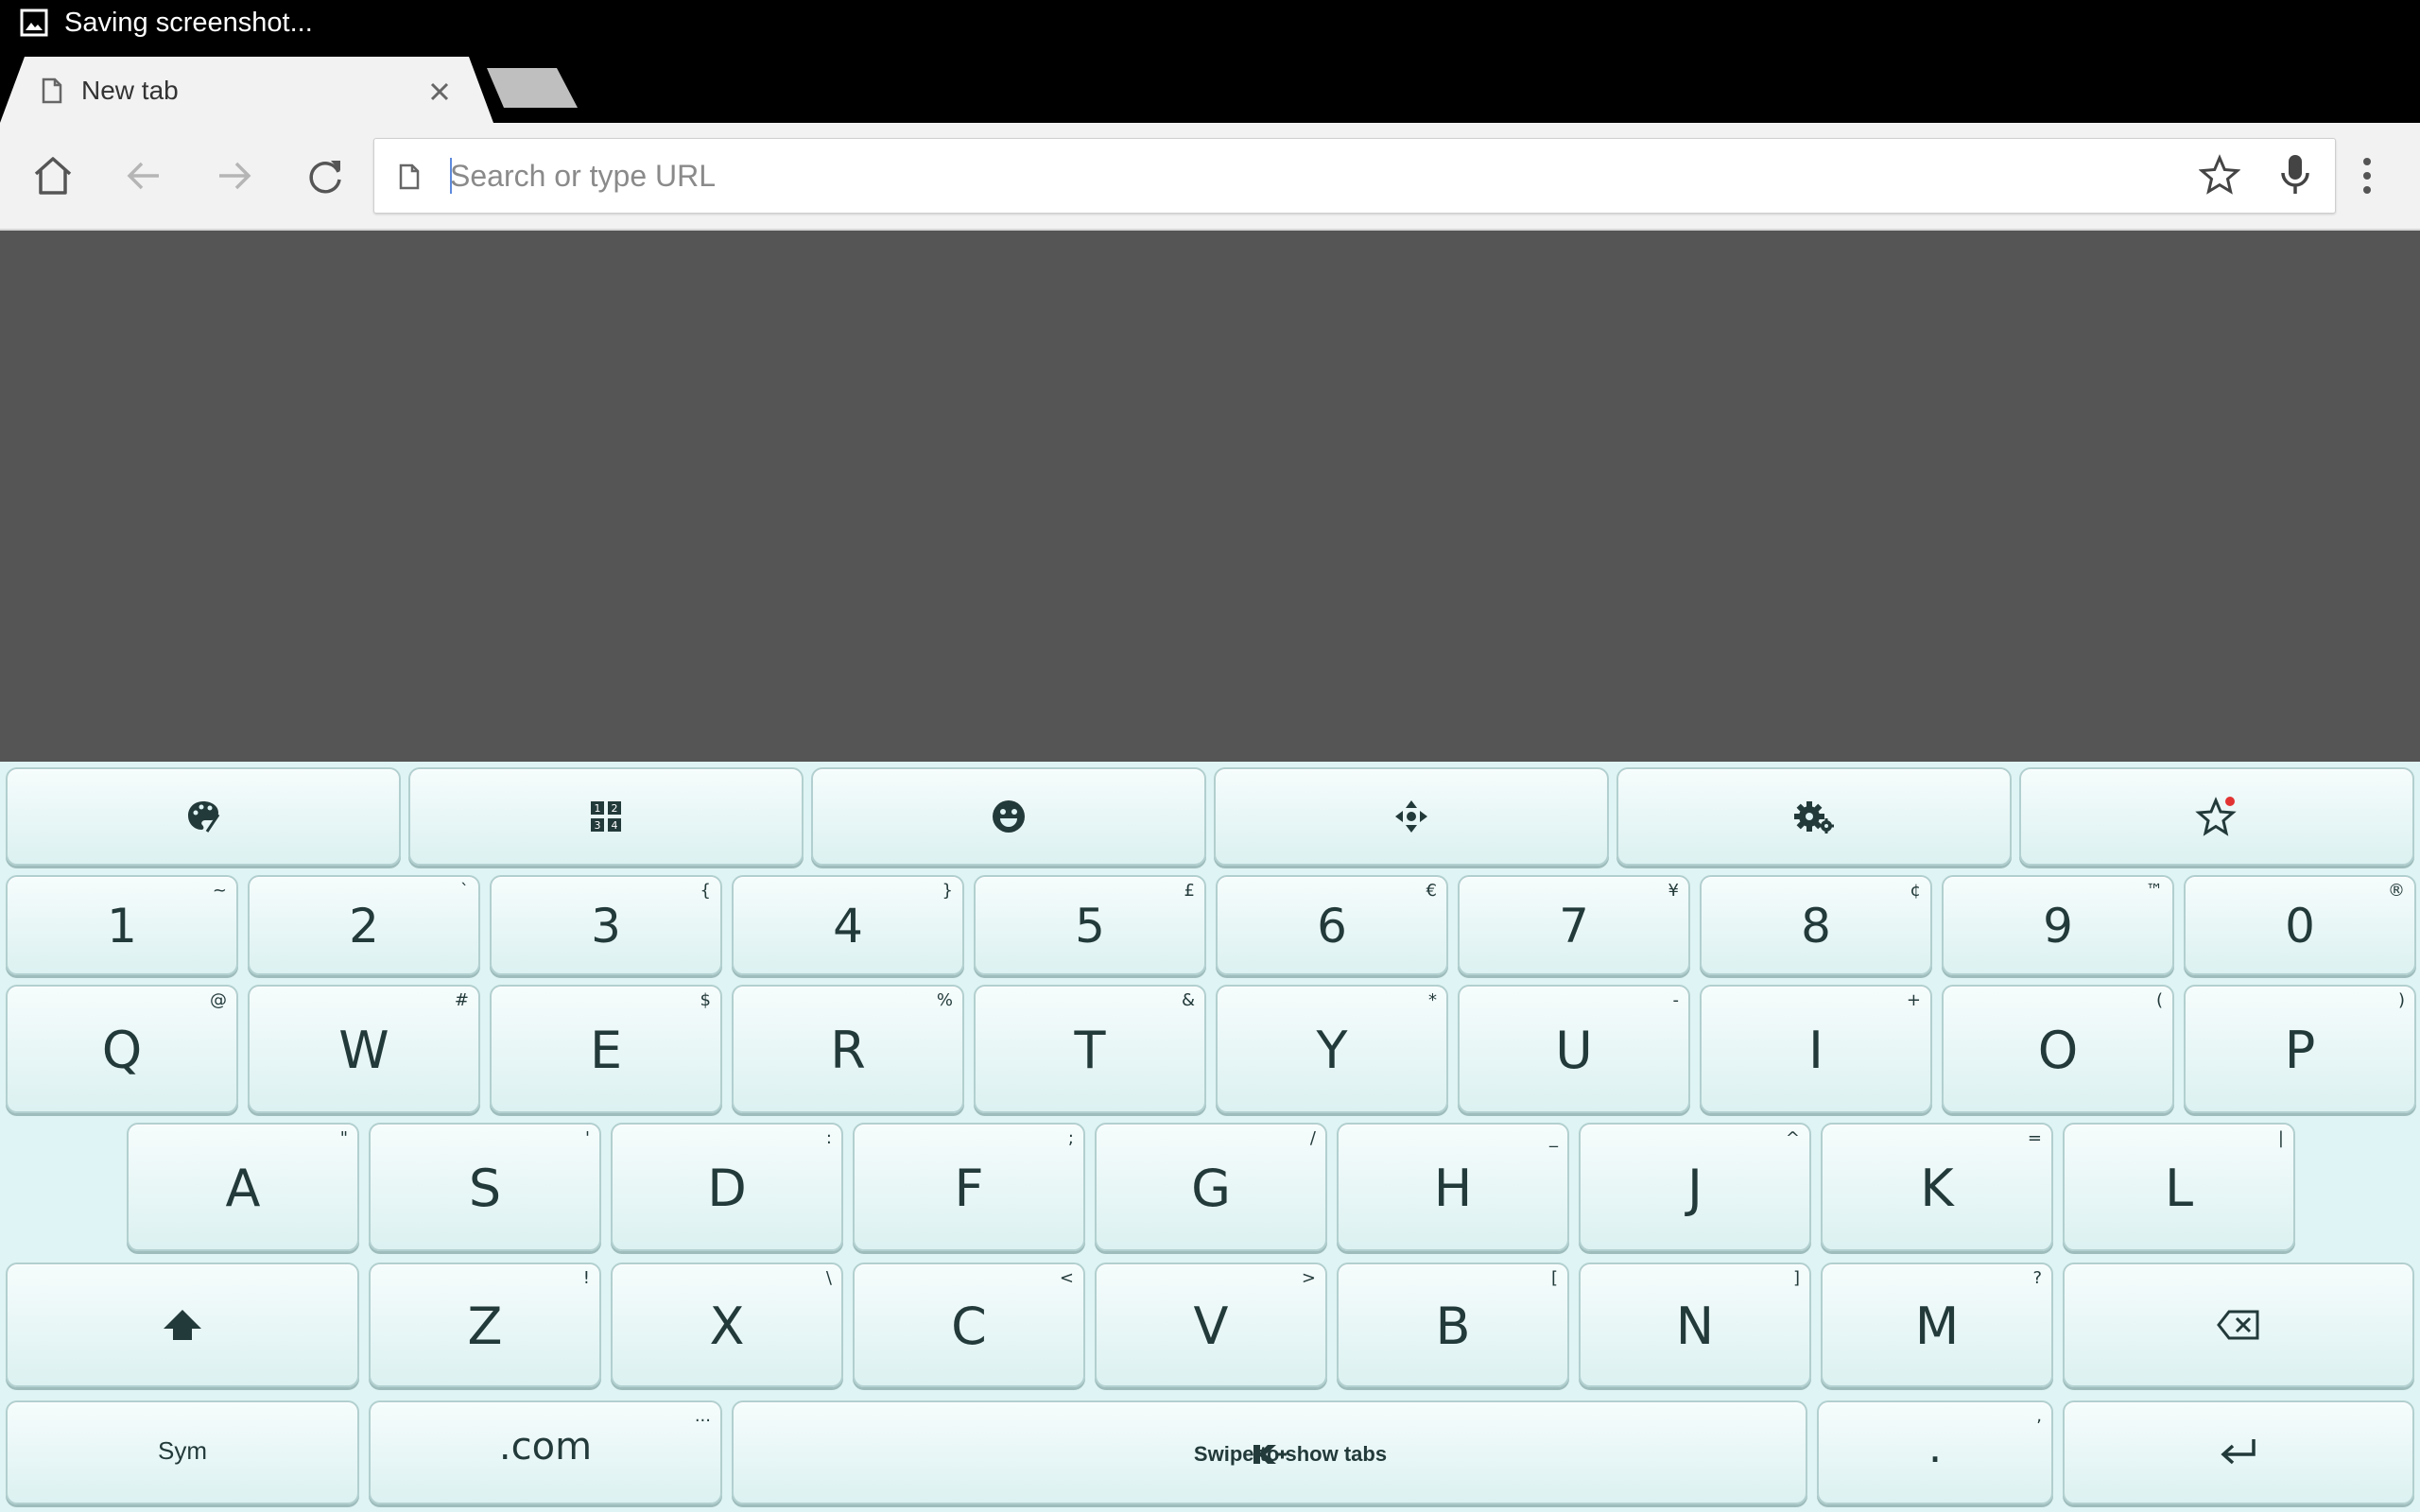 This screenshot has height=1512, width=2420. I want to click on letter-key: A ", so click(243, 1187).